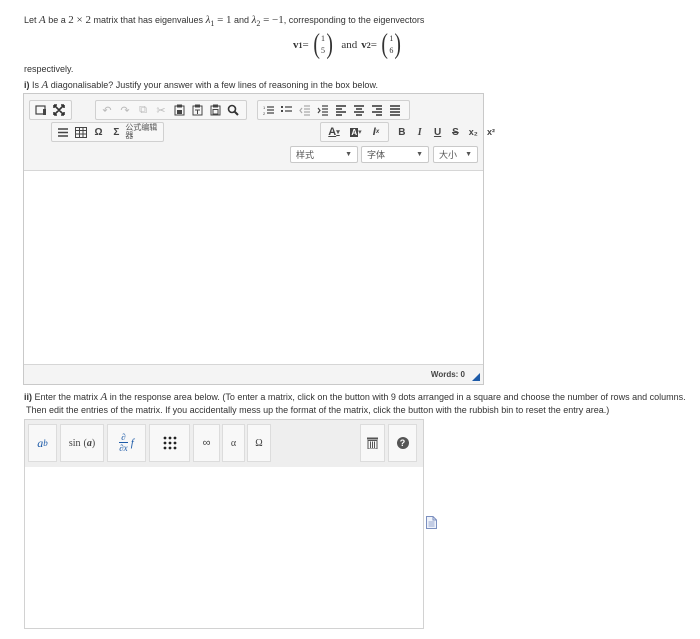 The image size is (700, 639). What do you see at coordinates (233, 110) in the screenshot?
I see `find-icon` at bounding box center [233, 110].